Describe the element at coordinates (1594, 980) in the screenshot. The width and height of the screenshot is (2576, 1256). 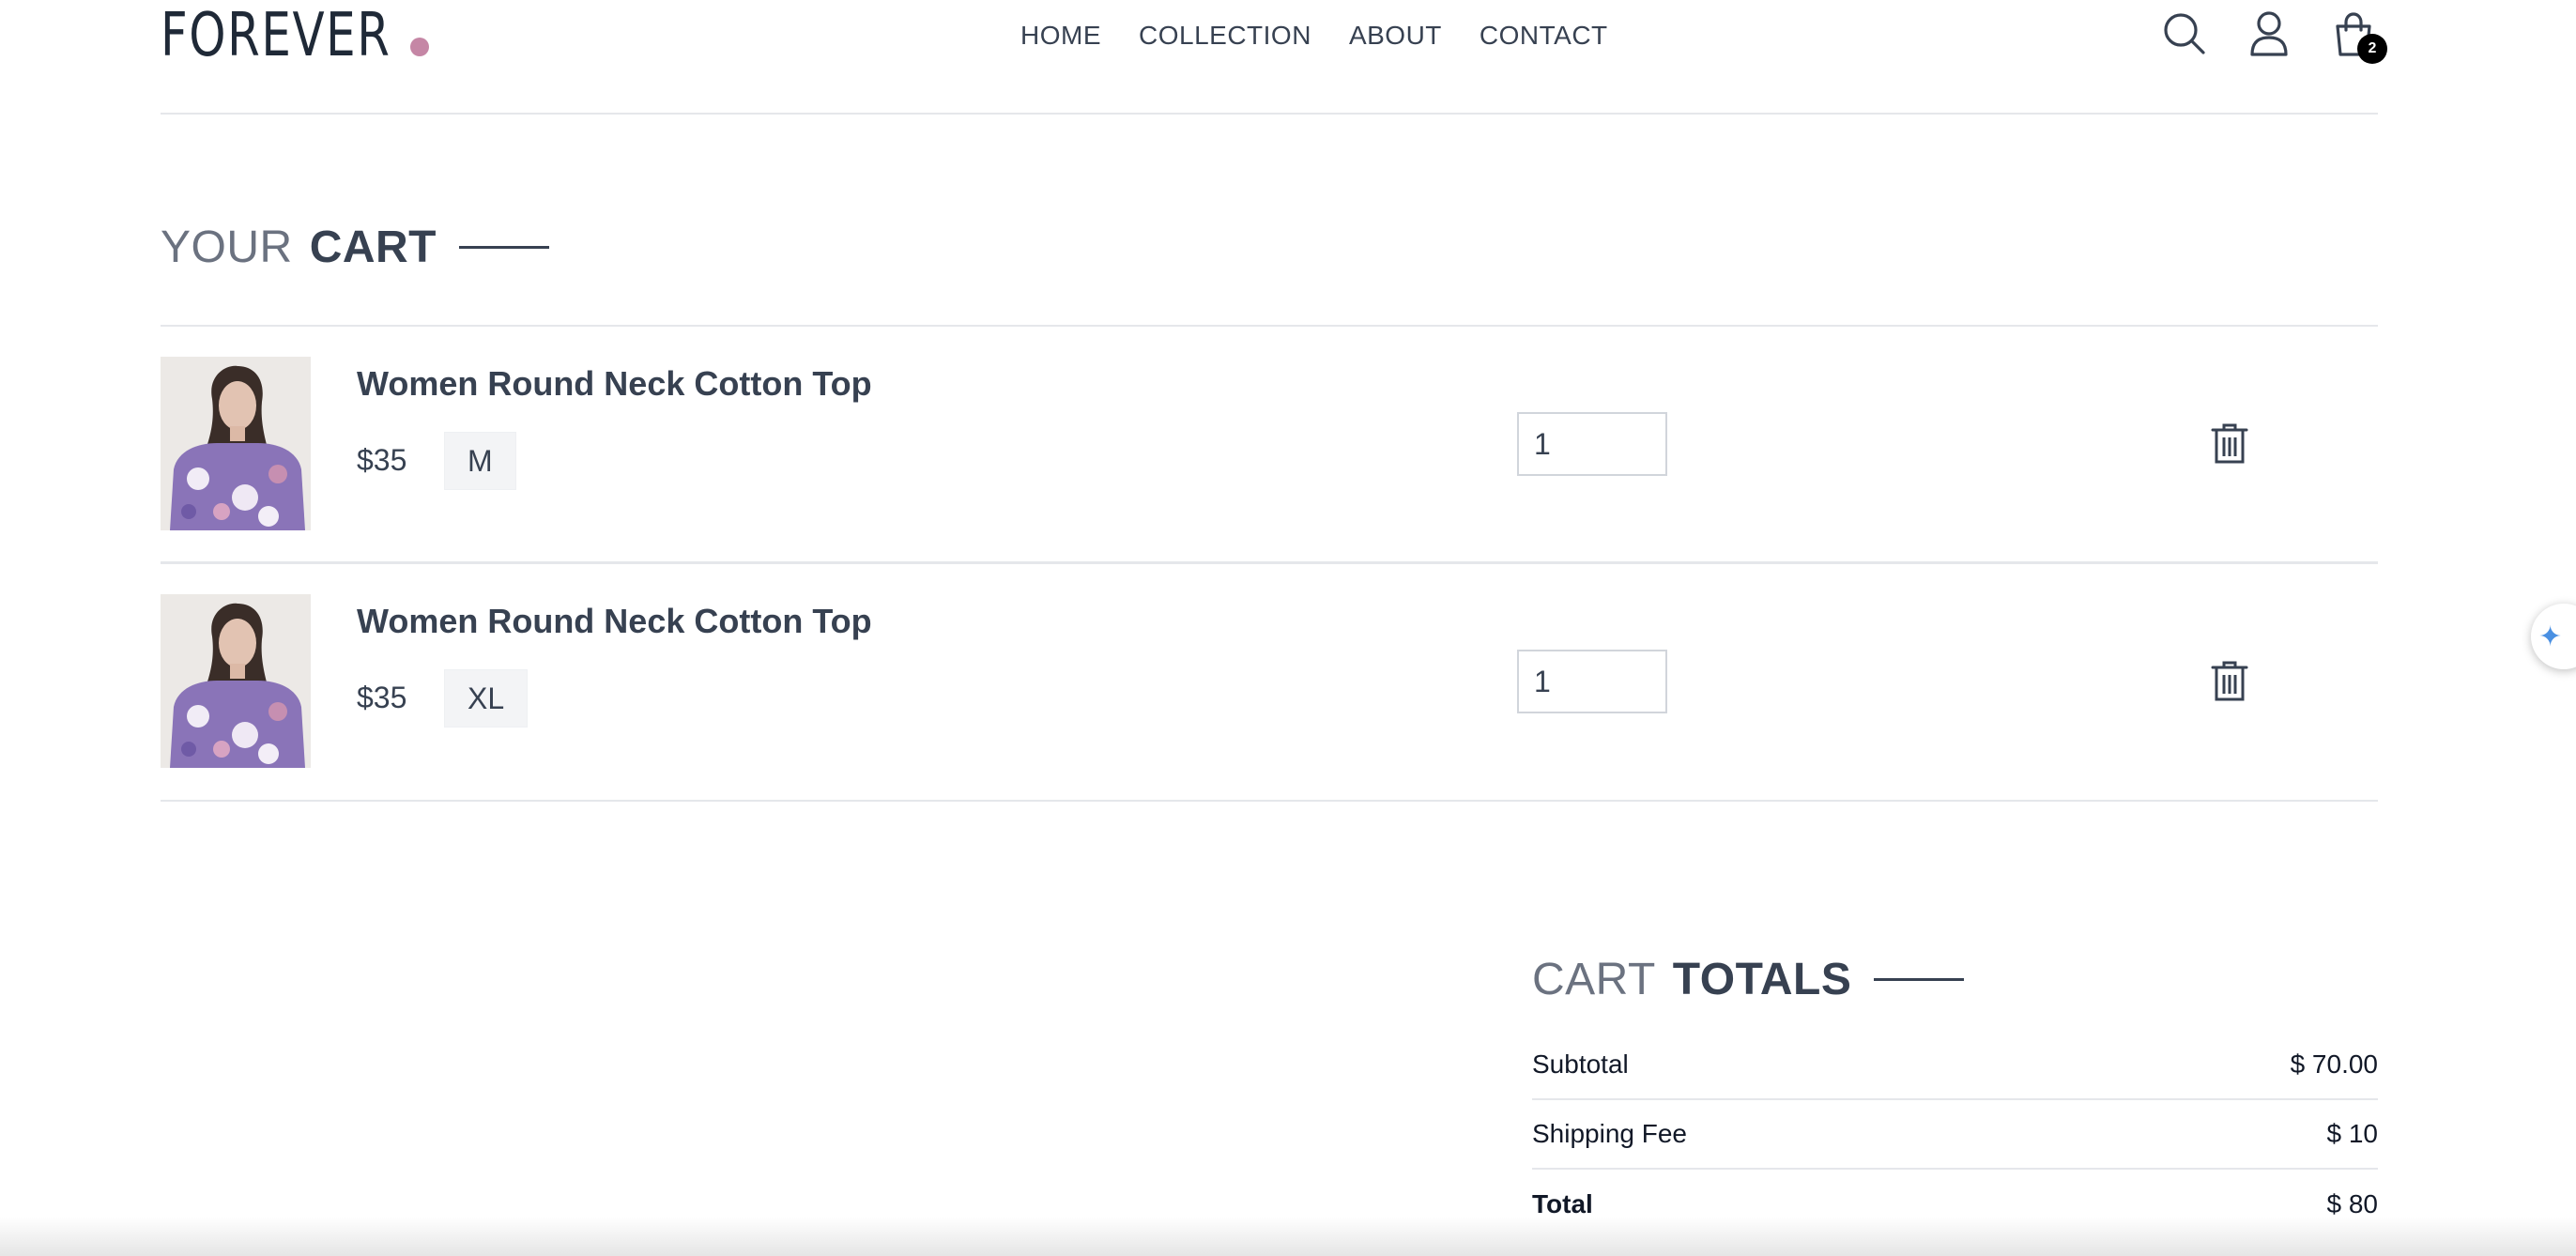
I see `totals-title-light: CART` at that location.